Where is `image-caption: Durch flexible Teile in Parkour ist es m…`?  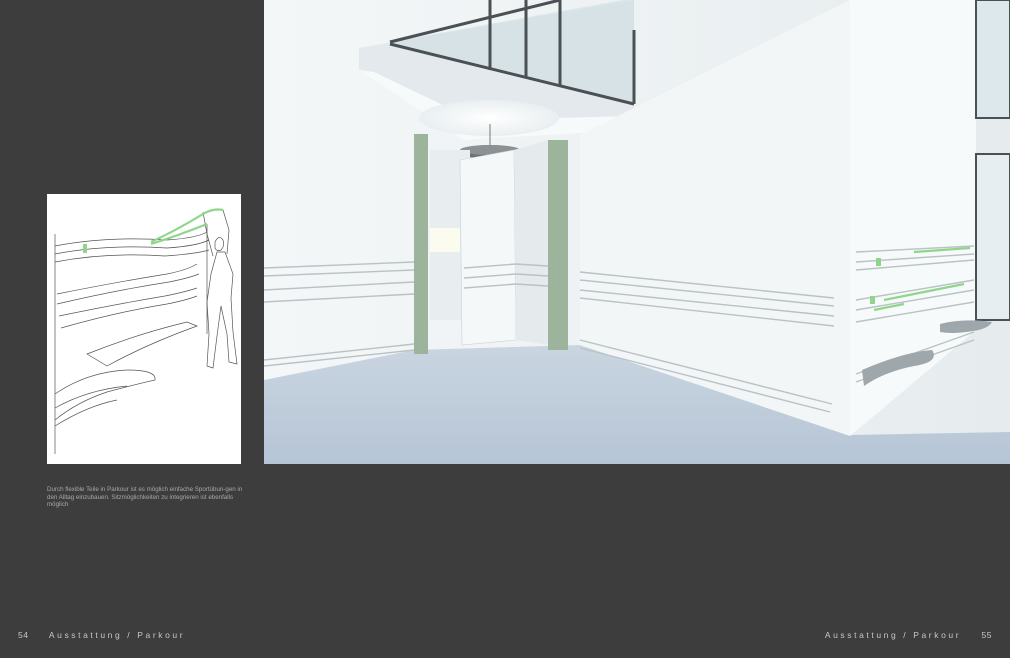 image-caption: Durch flexible Teile in Parkour ist es m… is located at coordinates (145, 497).